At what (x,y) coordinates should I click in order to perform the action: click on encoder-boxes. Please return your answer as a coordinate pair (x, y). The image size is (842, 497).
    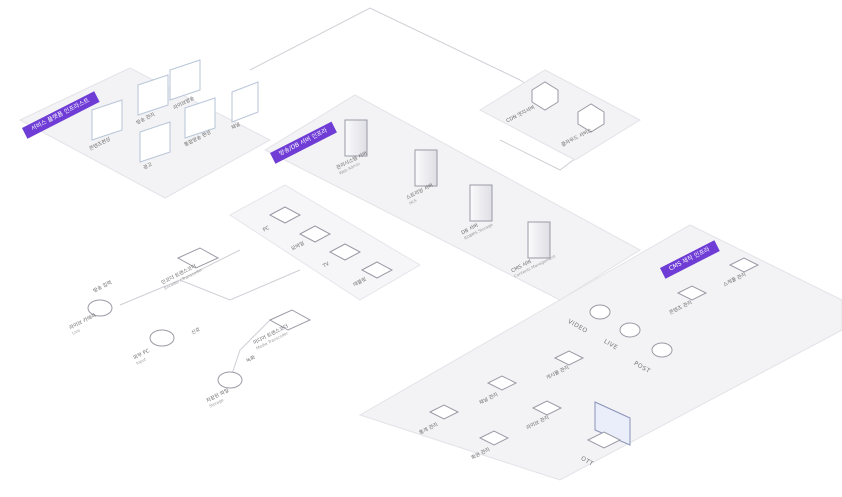
    Looking at the image, I should click on (244, 289).